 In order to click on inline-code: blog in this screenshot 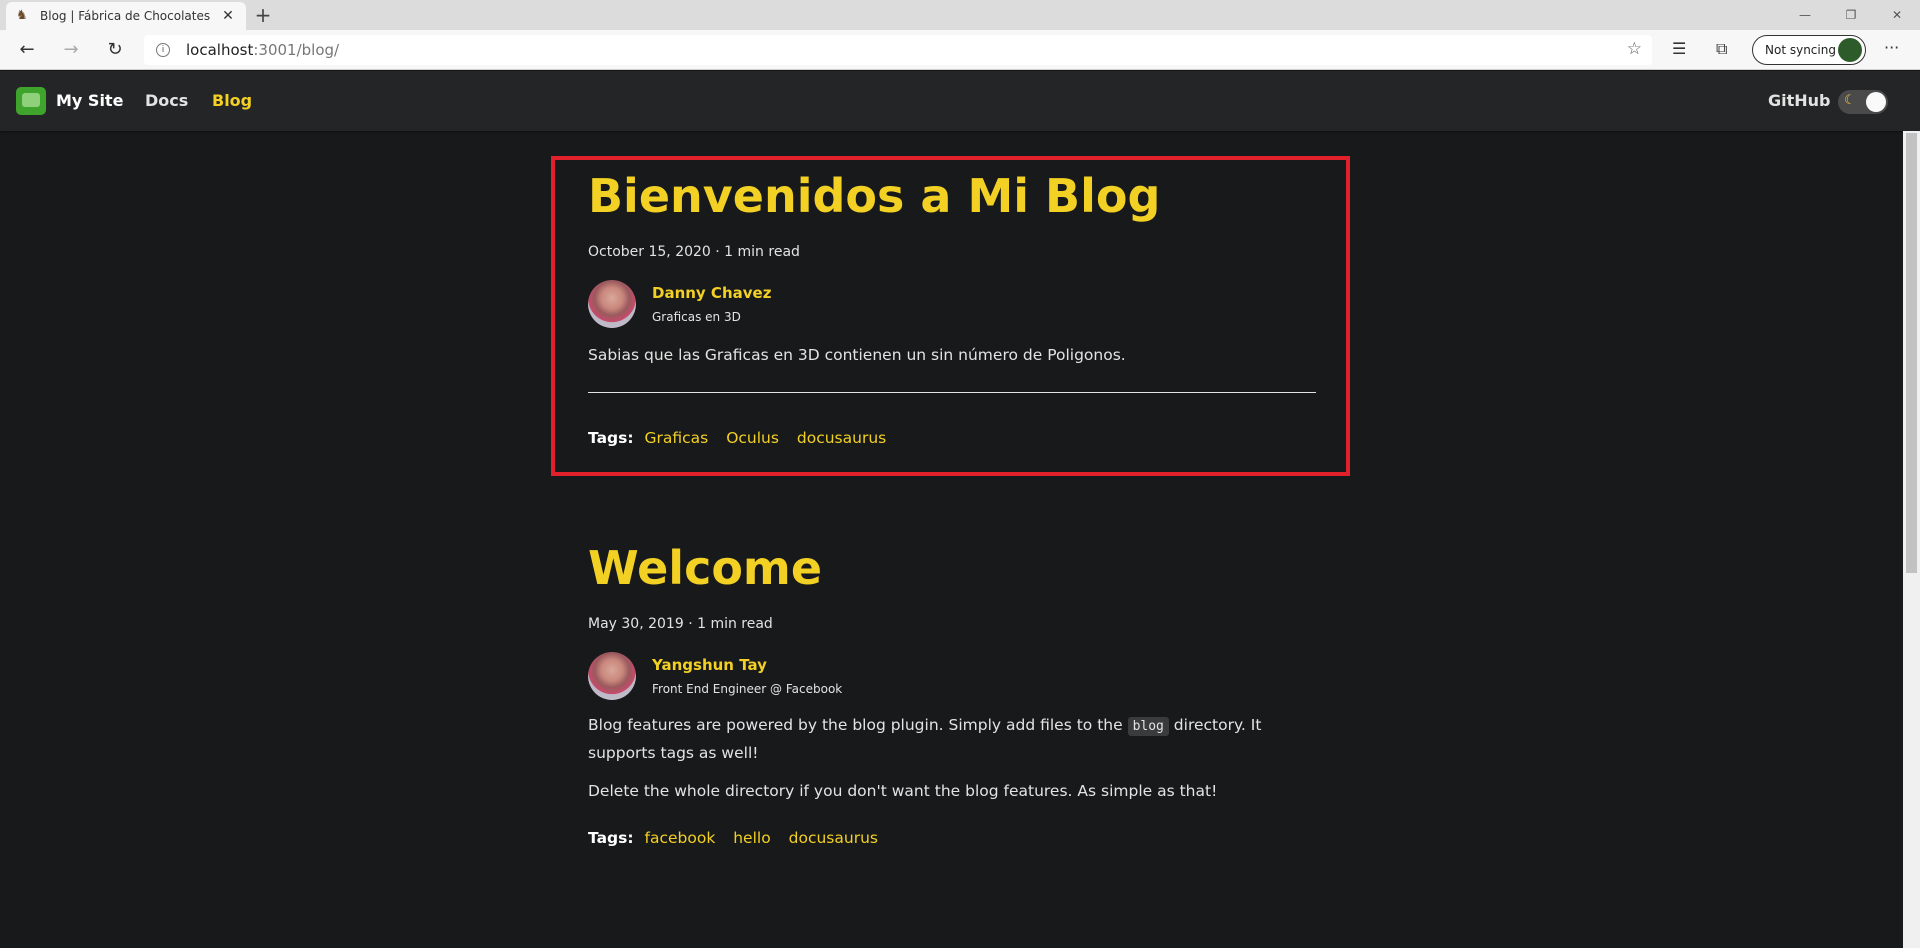, I will do `click(1148, 726)`.